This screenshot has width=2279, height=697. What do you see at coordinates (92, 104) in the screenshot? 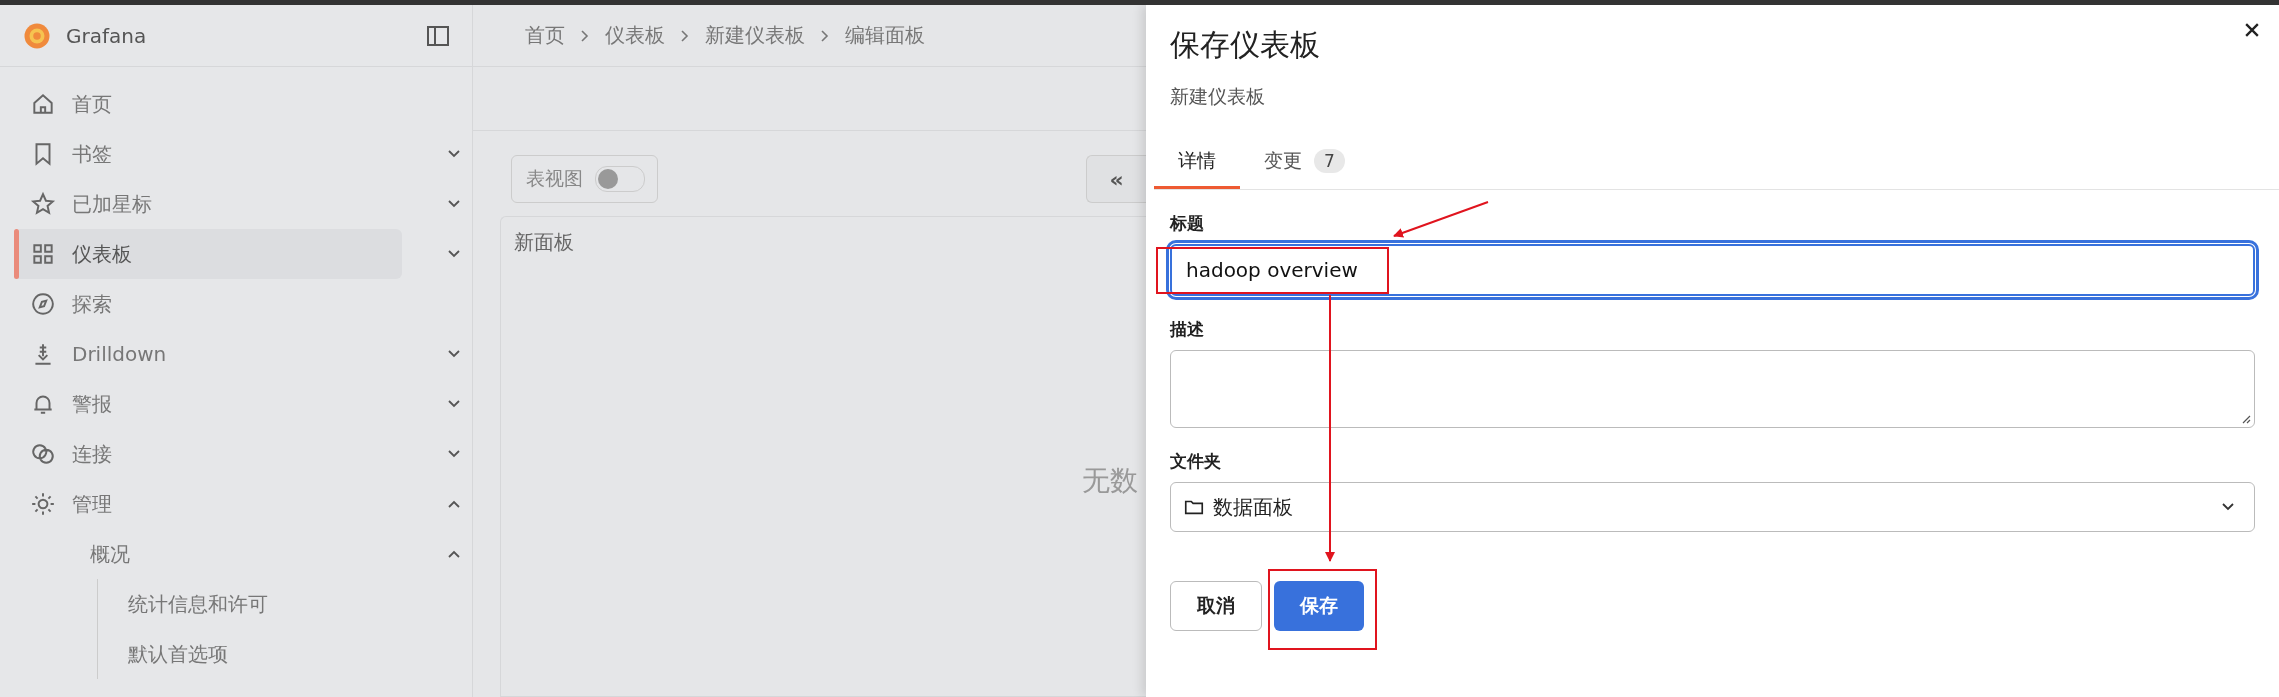
I see `nav-label: 首页` at bounding box center [92, 104].